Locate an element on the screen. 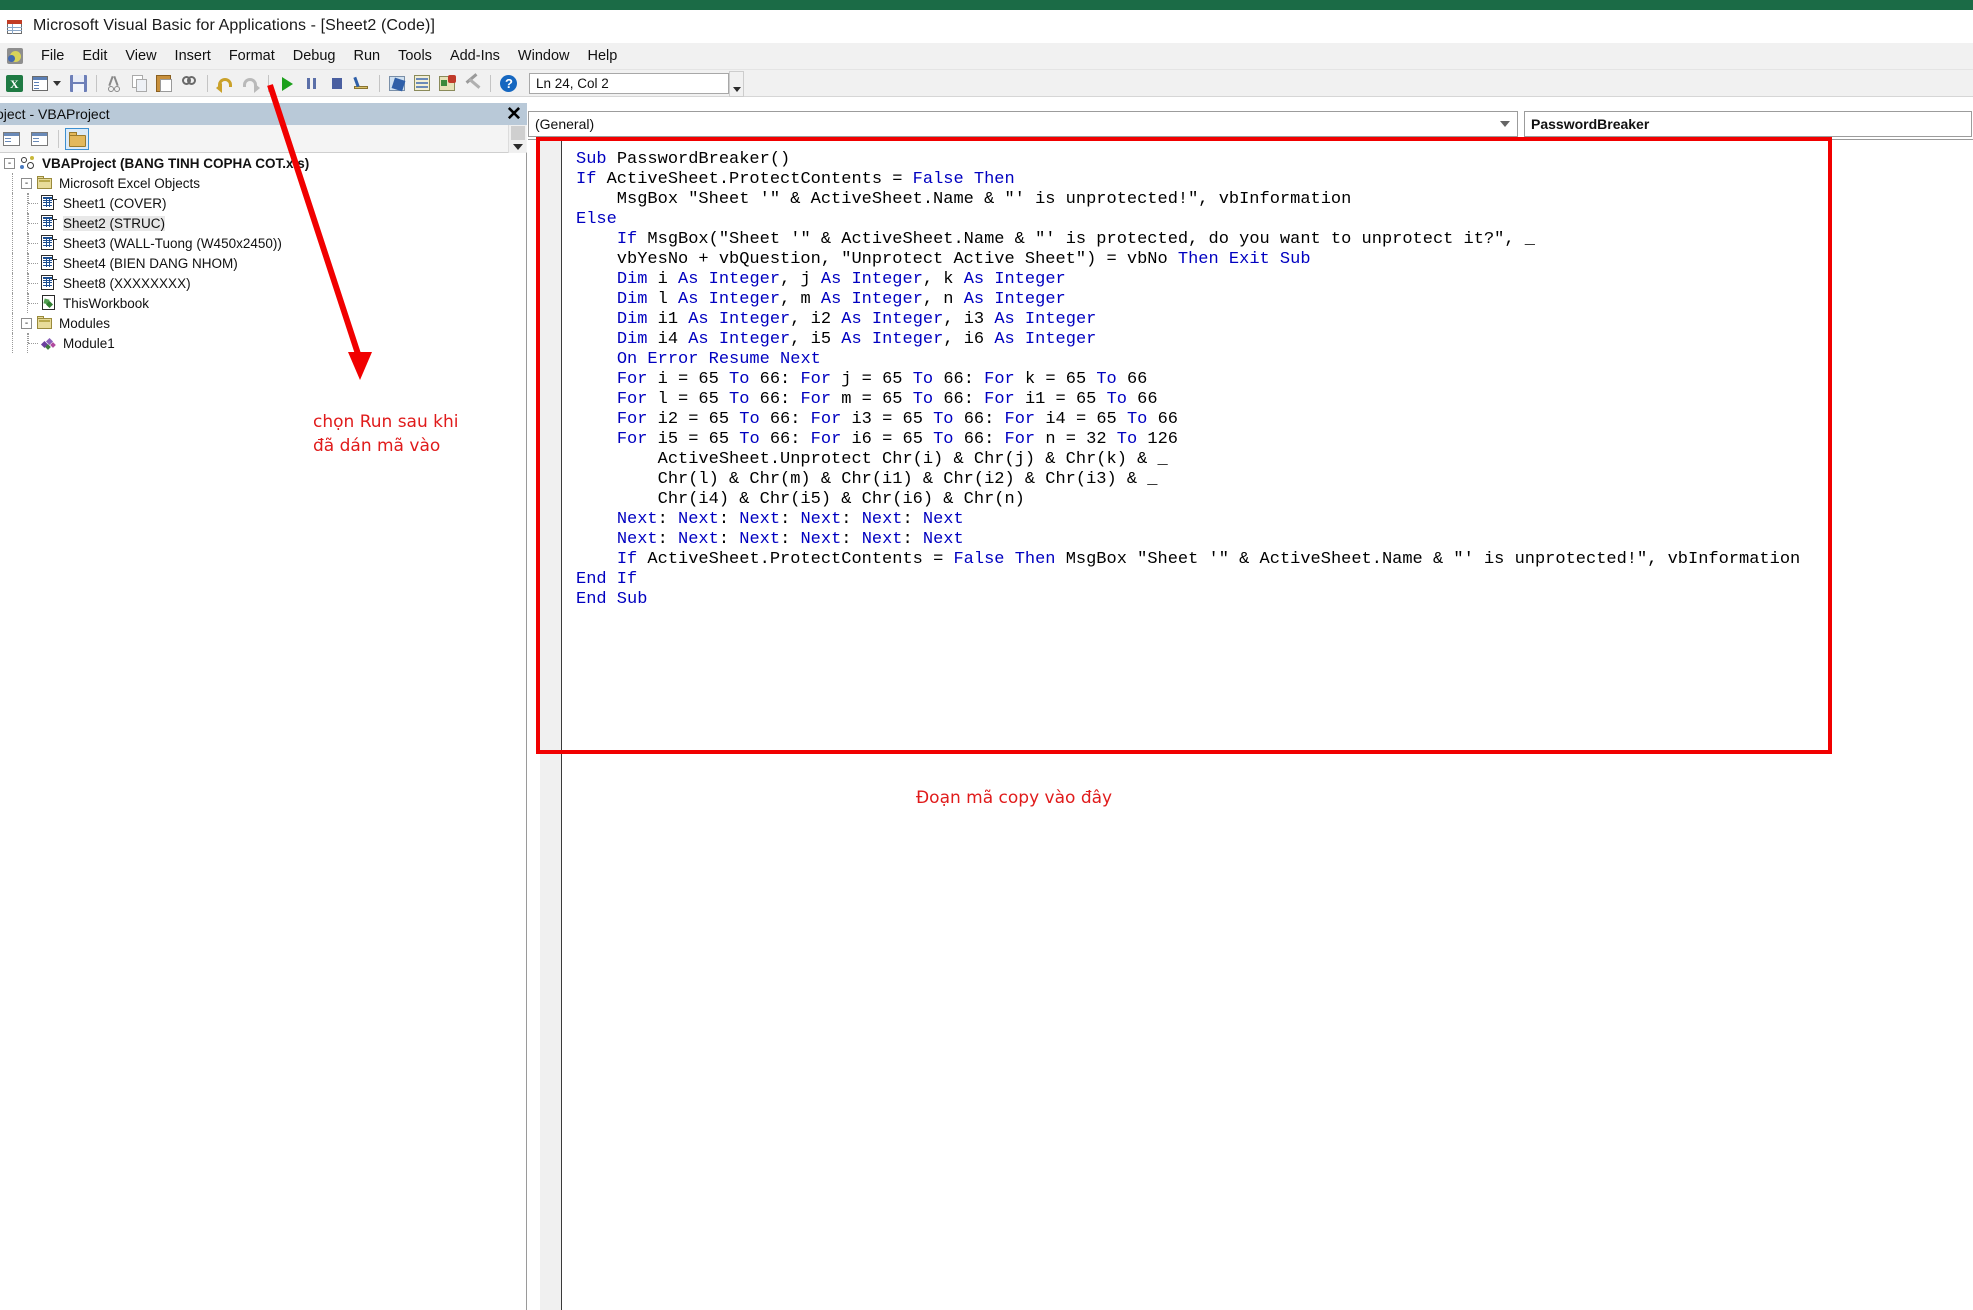  code-line: Next: Next: Next is located at coordinates (790, 539).